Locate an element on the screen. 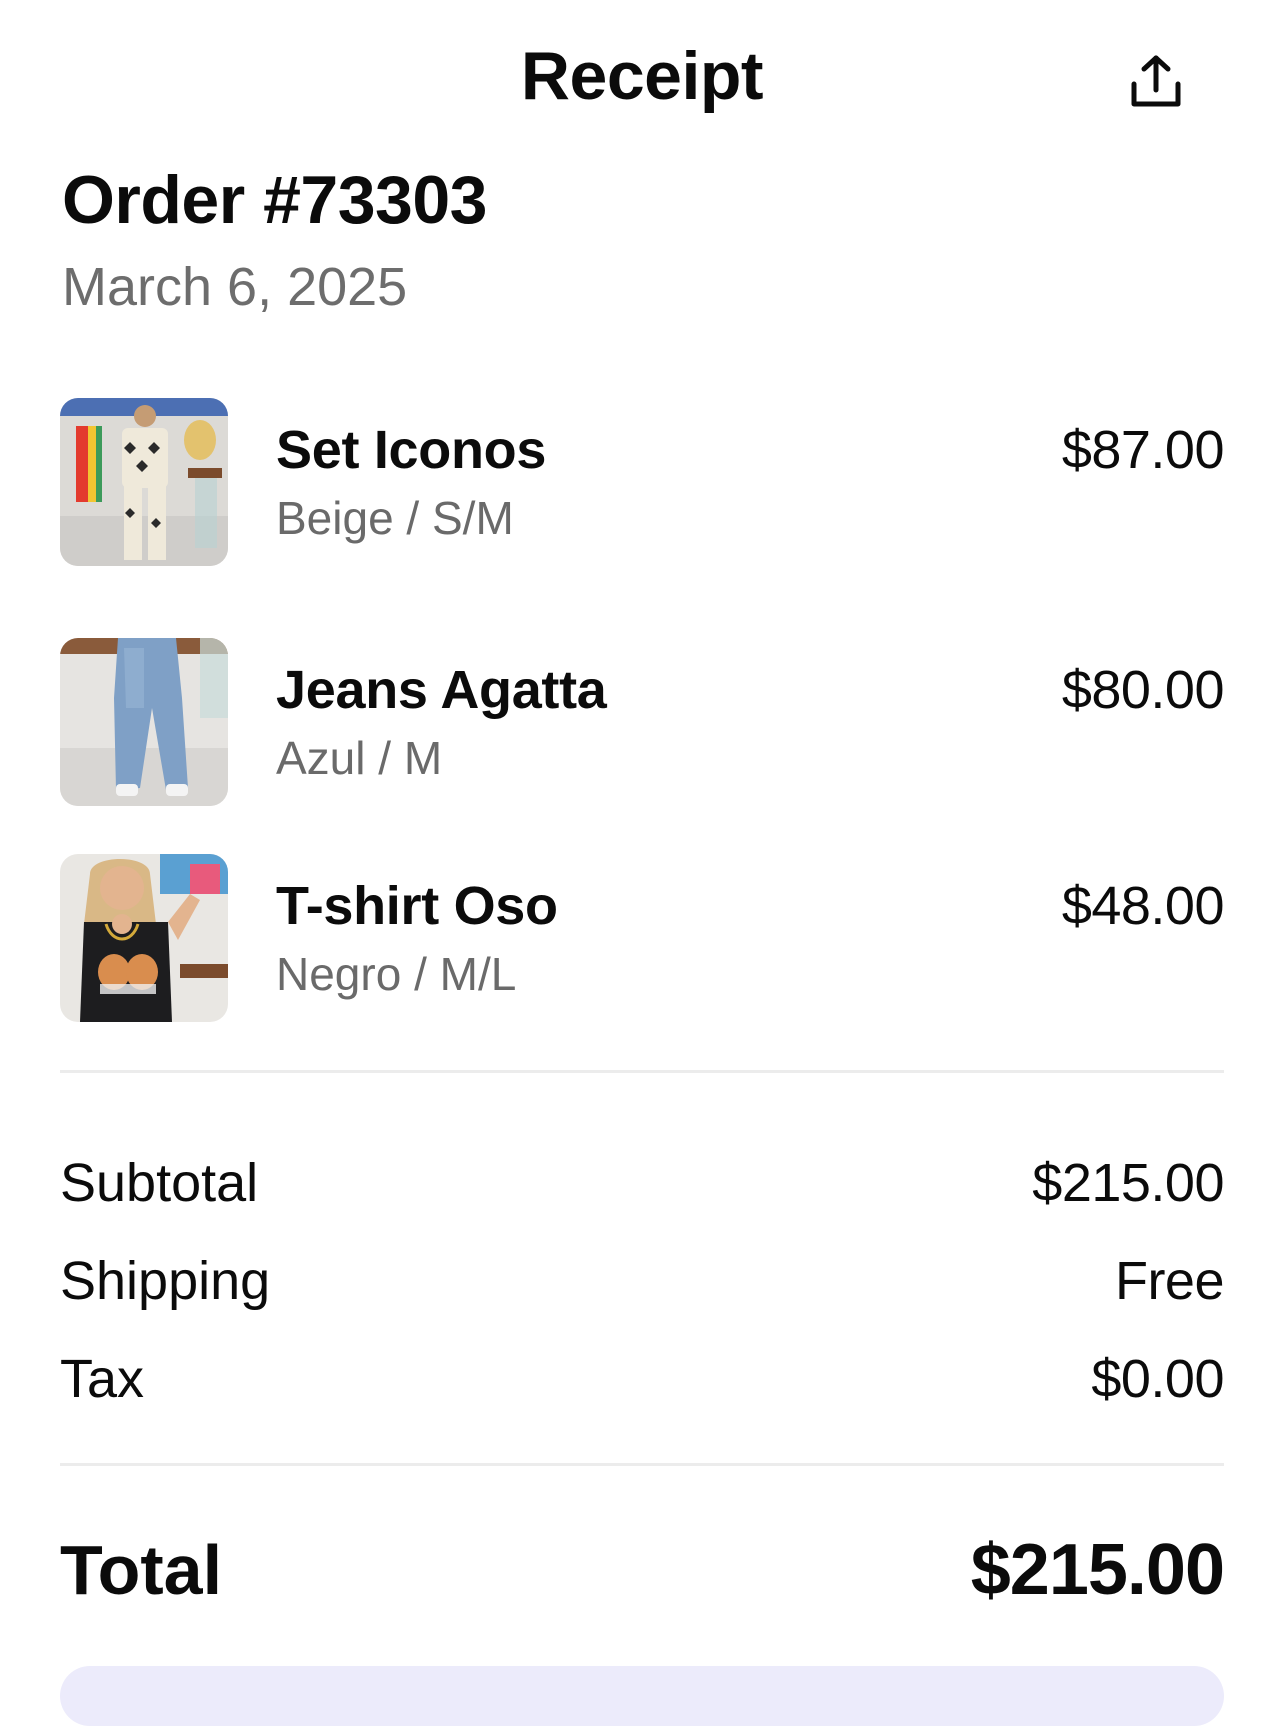 The height and width of the screenshot is (1726, 1284). item-price: $87.00 is located at coordinates (1143, 450).